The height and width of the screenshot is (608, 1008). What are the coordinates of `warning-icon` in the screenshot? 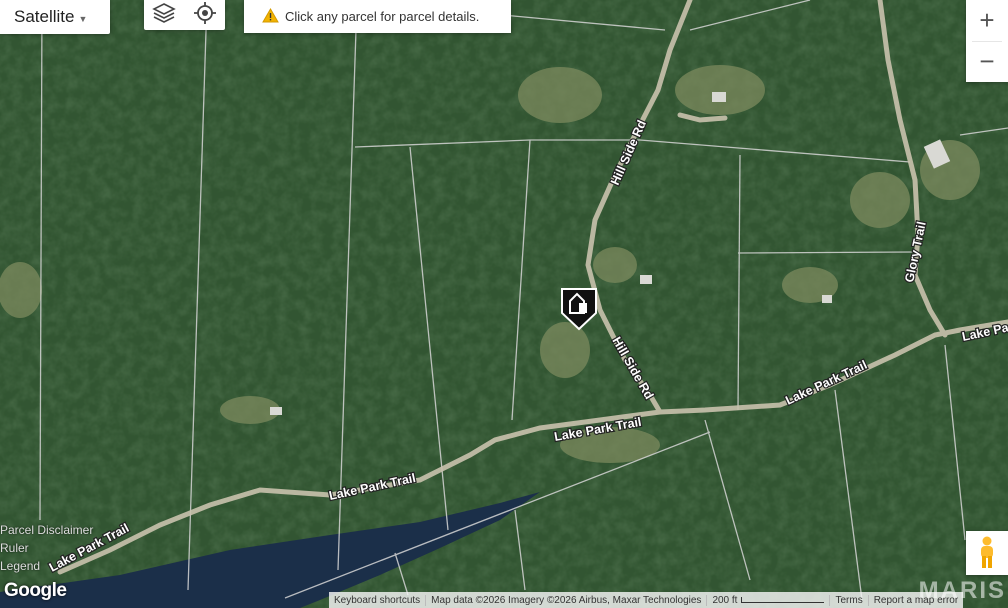 It's located at (270, 16).